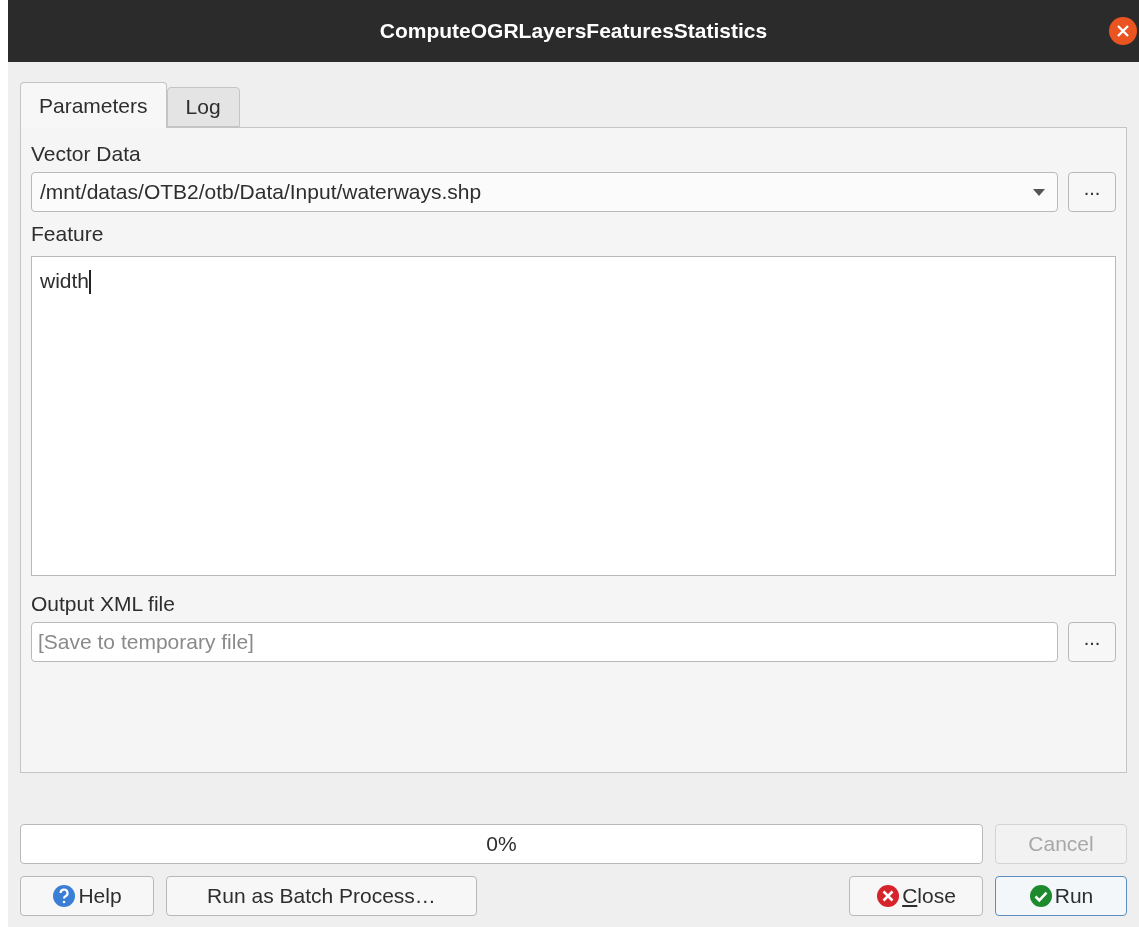 The height and width of the screenshot is (927, 1139). What do you see at coordinates (68, 233) in the screenshot?
I see `field-label: Feature` at bounding box center [68, 233].